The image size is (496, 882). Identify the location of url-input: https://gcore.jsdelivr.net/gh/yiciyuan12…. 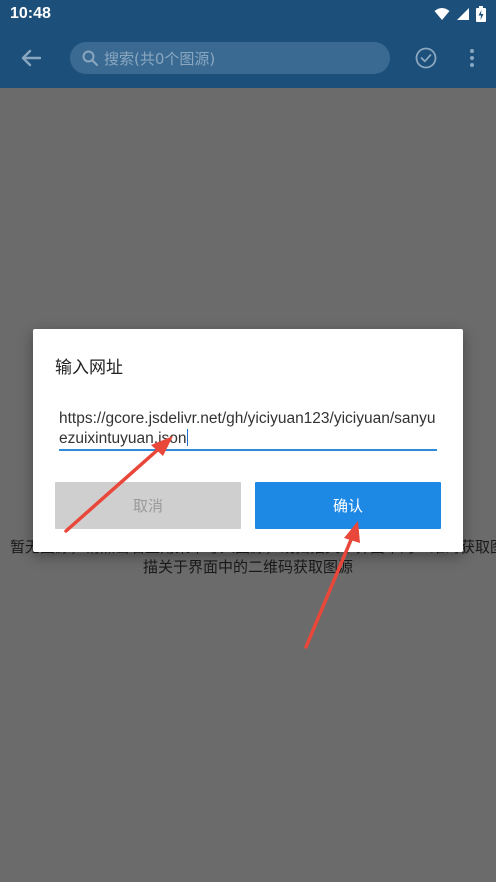
(248, 430).